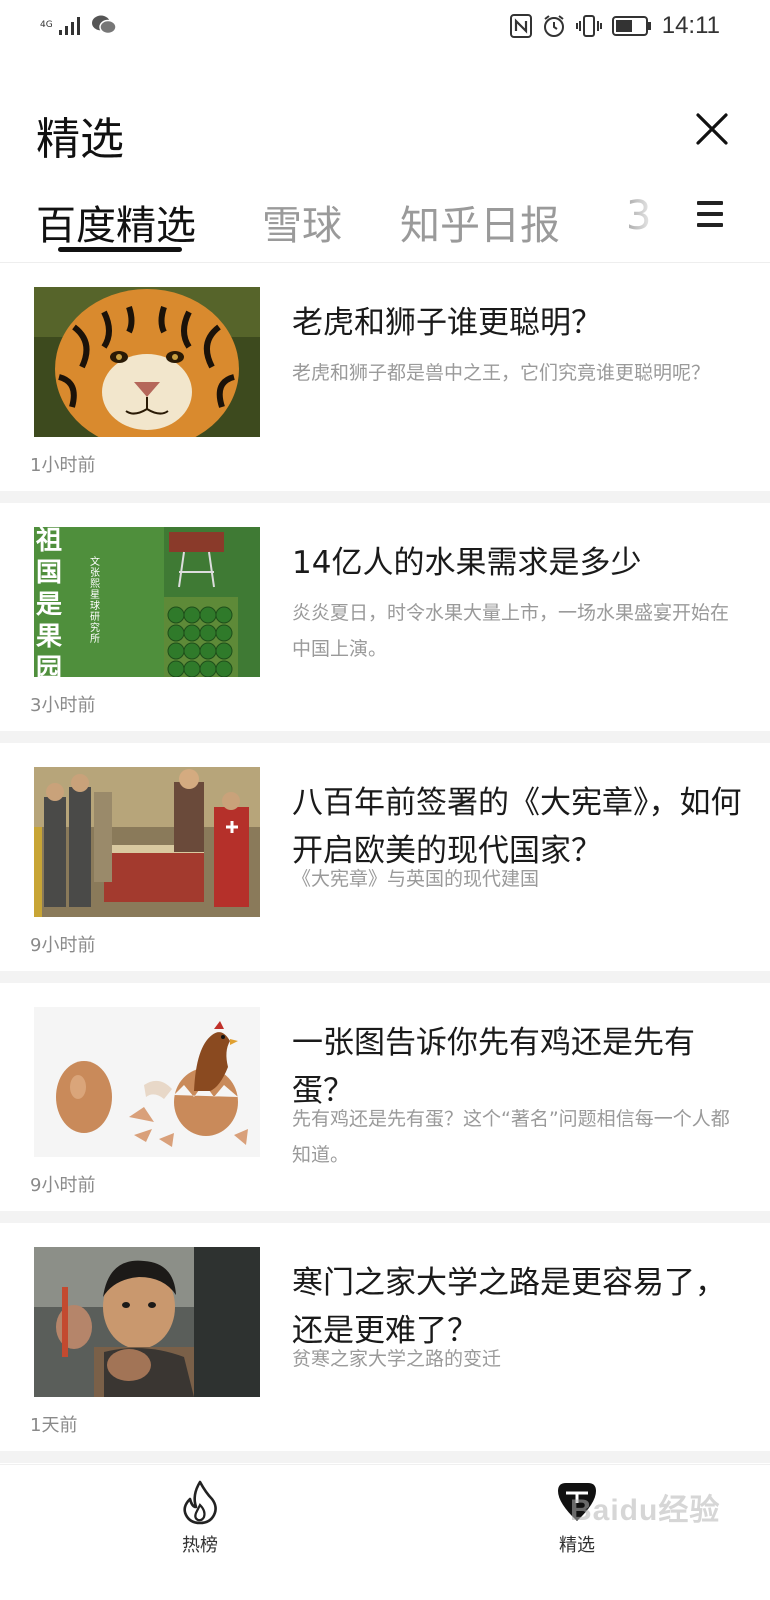  I want to click on close-button, so click(712, 129).